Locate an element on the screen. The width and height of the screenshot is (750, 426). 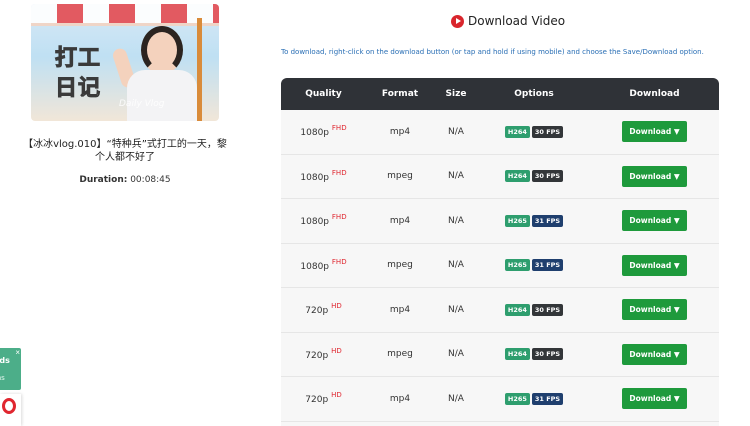
table-row: 720p HD mp4 N/A H265 31 FPS Download ▼ is located at coordinates (500, 399).